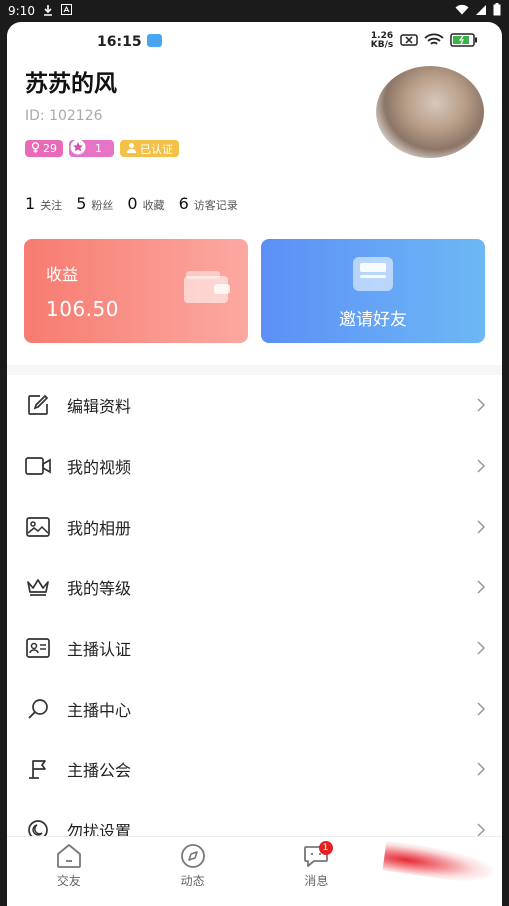  What do you see at coordinates (38, 769) in the screenshot?
I see `flag-icon` at bounding box center [38, 769].